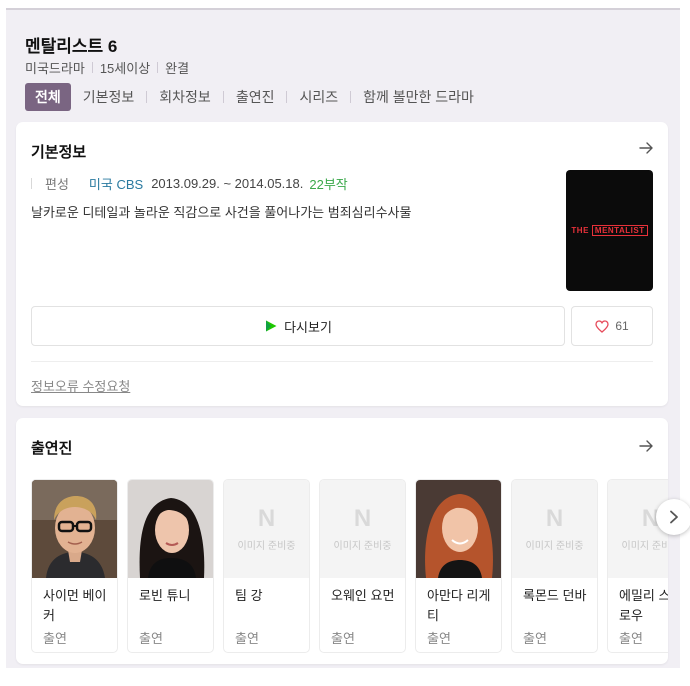 This screenshot has width=690, height=686. What do you see at coordinates (57, 184) in the screenshot?
I see `broadcast-label: 편성` at bounding box center [57, 184].